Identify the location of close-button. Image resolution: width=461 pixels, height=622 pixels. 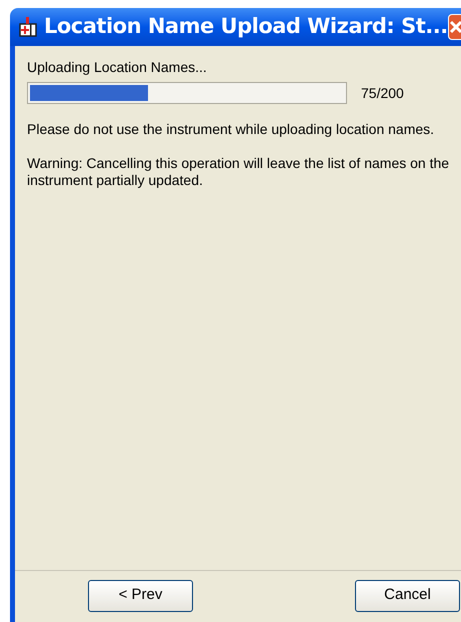
(454, 27).